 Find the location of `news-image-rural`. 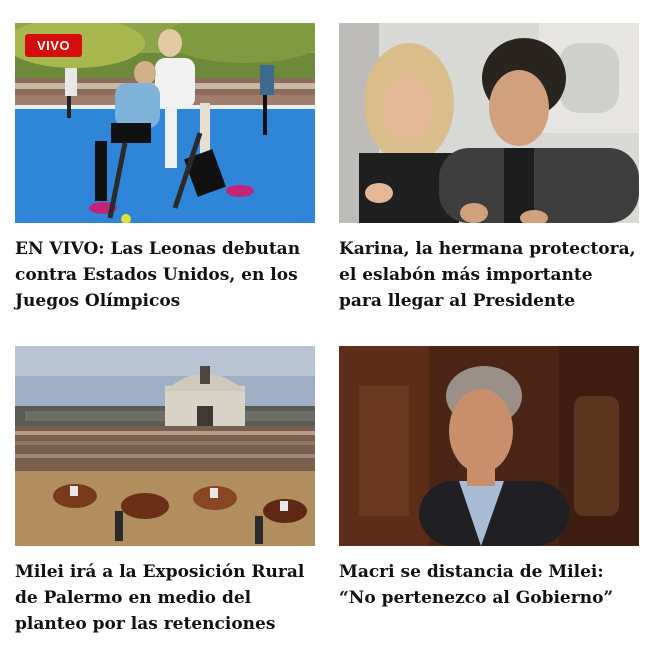

news-image-rural is located at coordinates (165, 446).